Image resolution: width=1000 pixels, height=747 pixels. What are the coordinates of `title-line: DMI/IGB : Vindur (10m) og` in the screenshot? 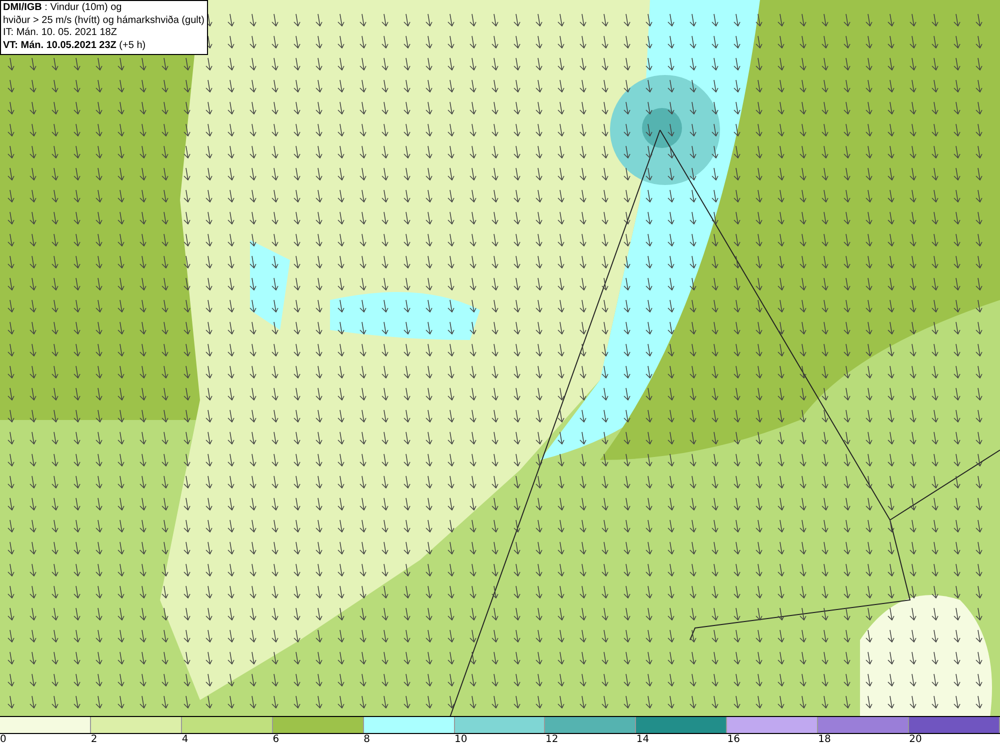 It's located at (63, 8).